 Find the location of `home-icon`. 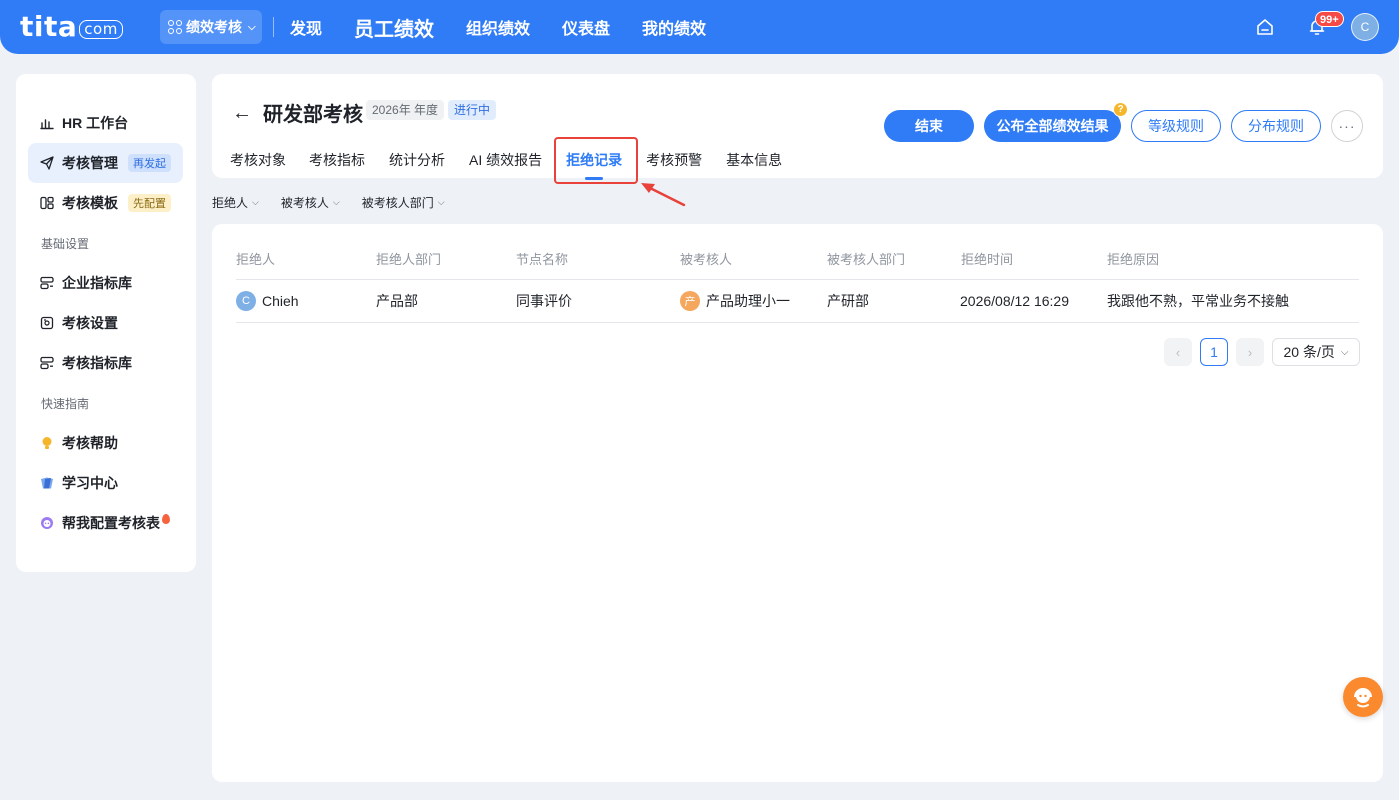

home-icon is located at coordinates (1265, 27).